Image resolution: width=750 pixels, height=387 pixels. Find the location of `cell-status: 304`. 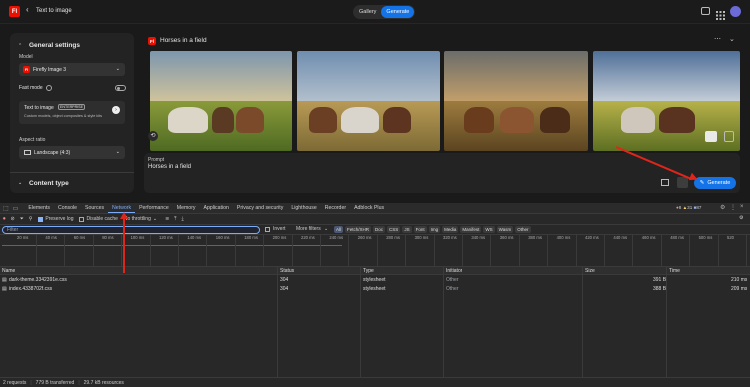

cell-status: 304 is located at coordinates (284, 289).